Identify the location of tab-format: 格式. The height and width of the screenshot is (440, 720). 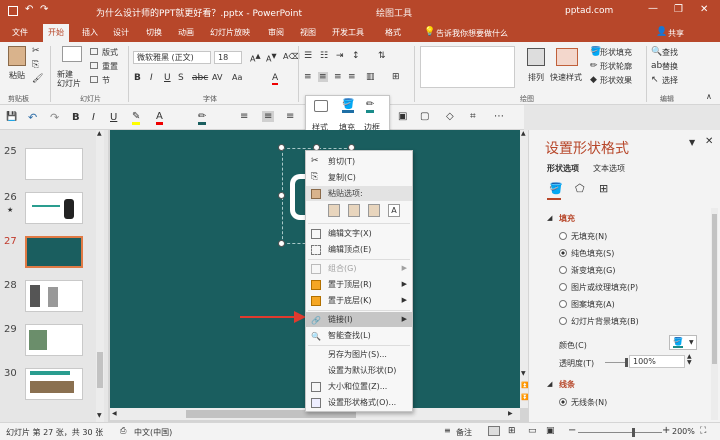
(393, 33).